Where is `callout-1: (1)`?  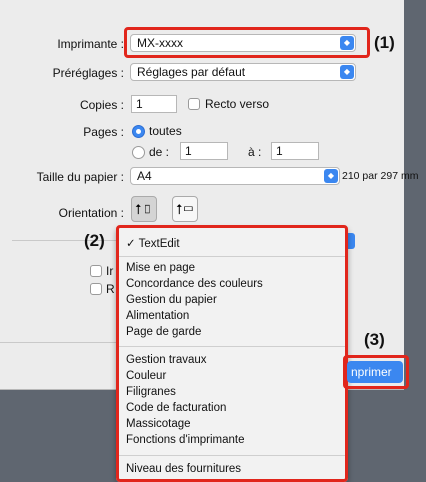 callout-1: (1) is located at coordinates (384, 42).